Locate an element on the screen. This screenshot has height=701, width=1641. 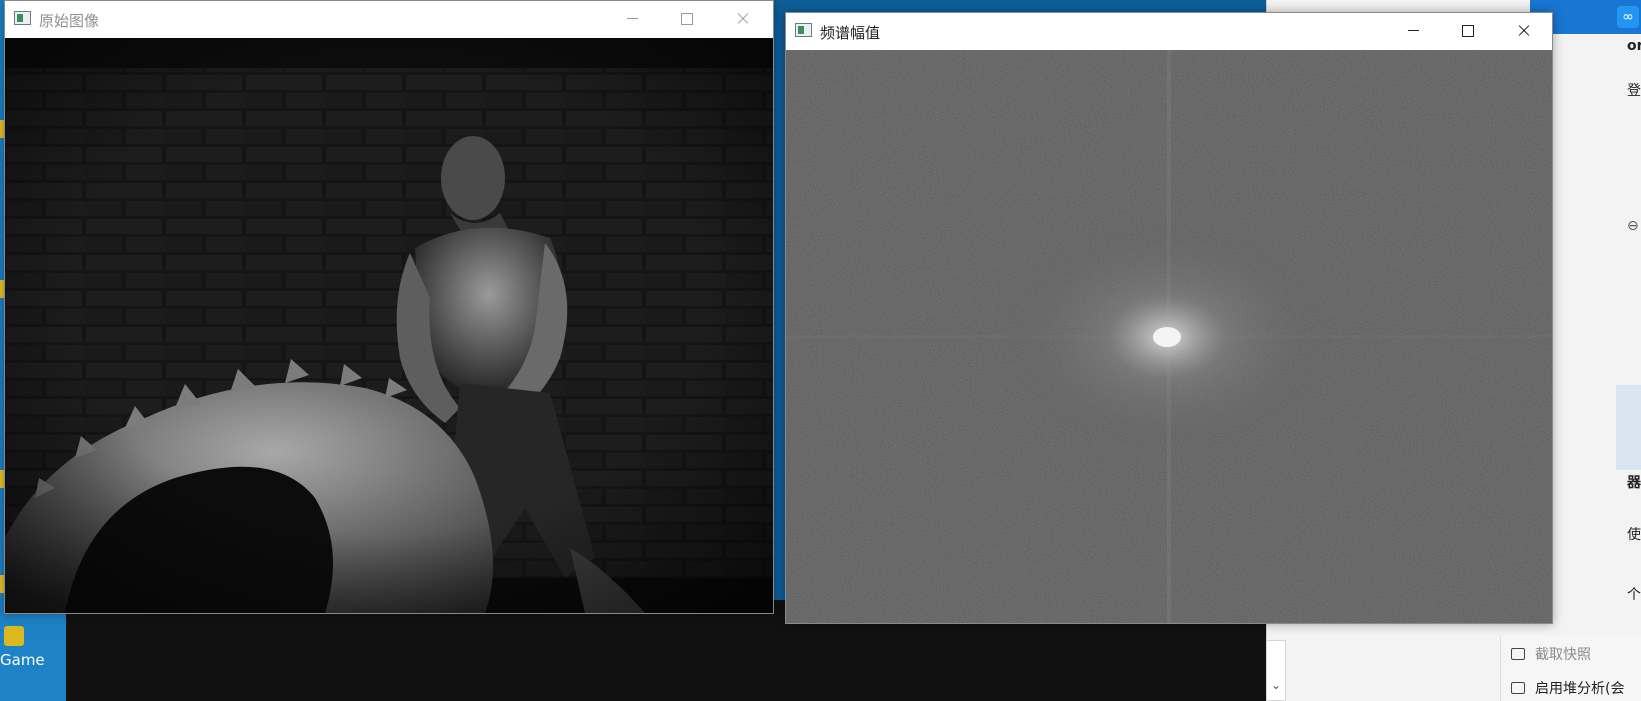
game-shortcut-icon is located at coordinates (14, 636).